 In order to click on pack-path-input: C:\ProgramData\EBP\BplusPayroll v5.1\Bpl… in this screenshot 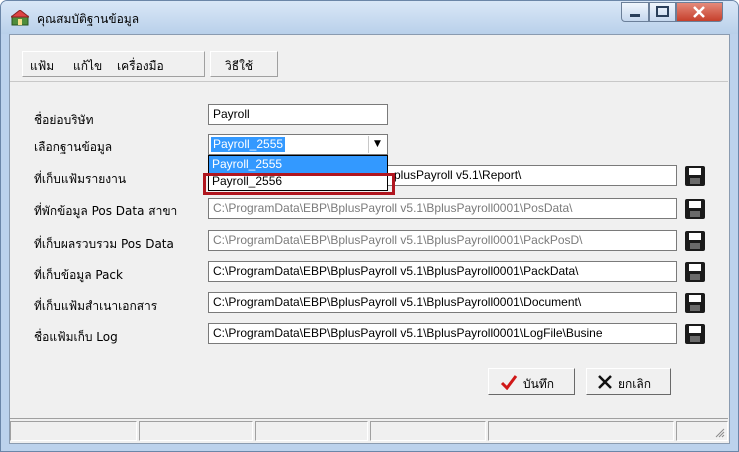, I will do `click(442, 271)`.